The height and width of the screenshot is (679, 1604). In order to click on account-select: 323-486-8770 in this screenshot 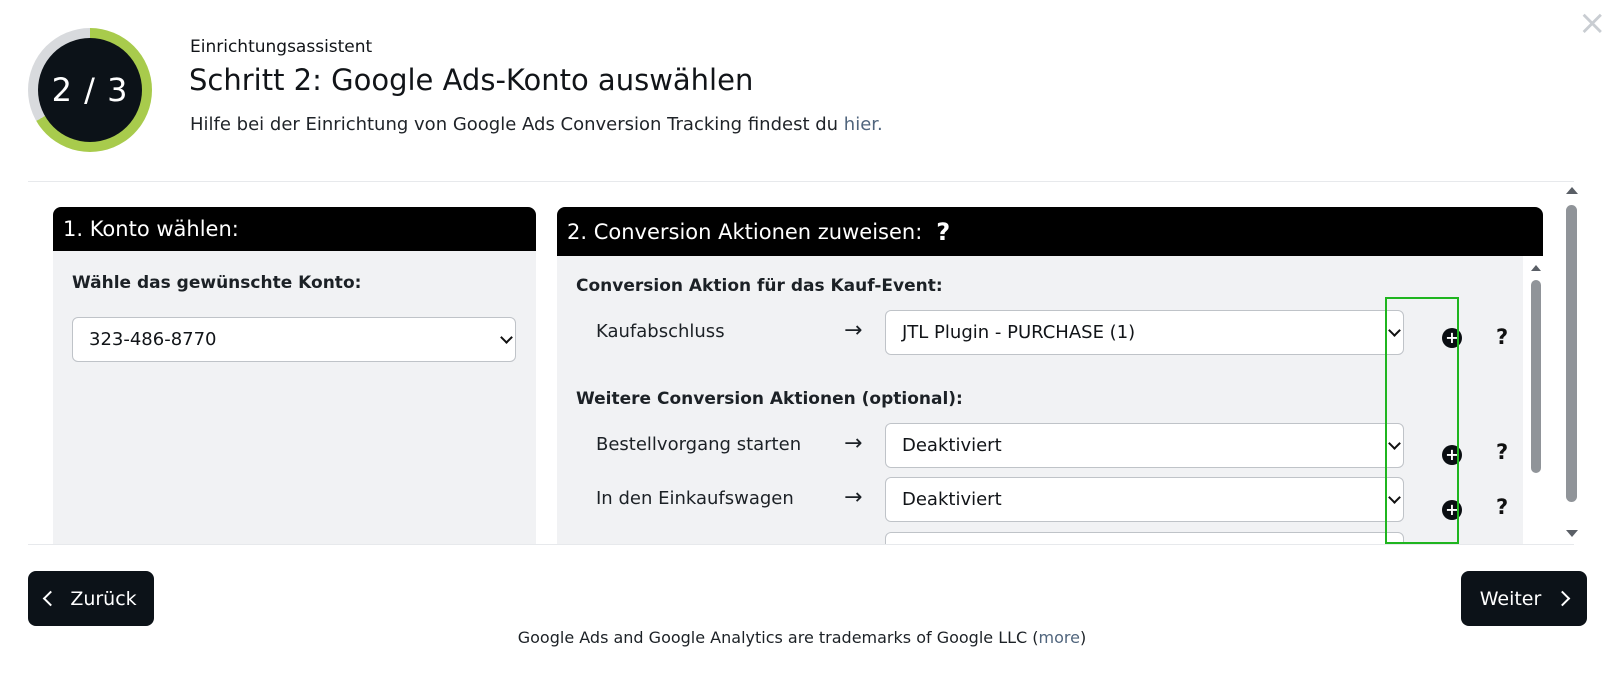, I will do `click(294, 339)`.